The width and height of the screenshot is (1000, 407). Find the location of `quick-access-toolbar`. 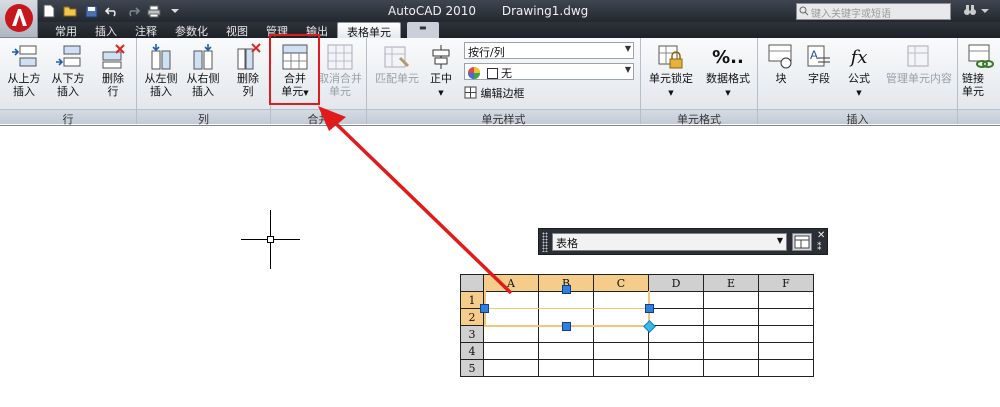

quick-access-toolbar is located at coordinates (112, 11).